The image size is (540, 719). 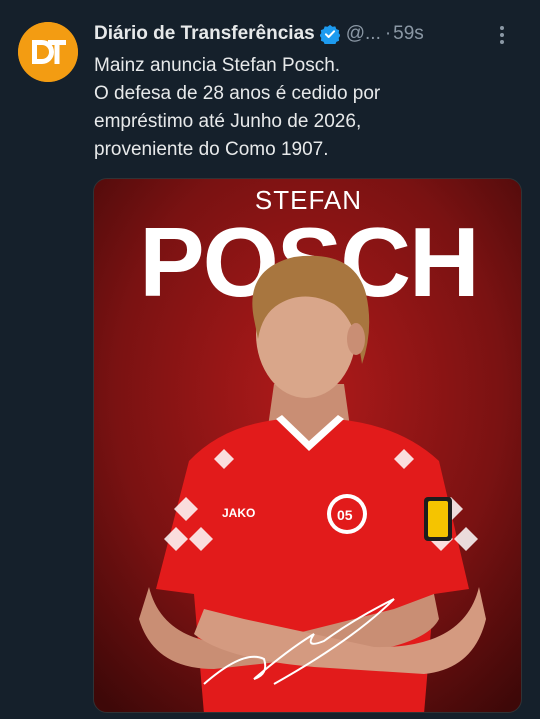 I want to click on display-name: Diário de Transferências, so click(x=204, y=34).